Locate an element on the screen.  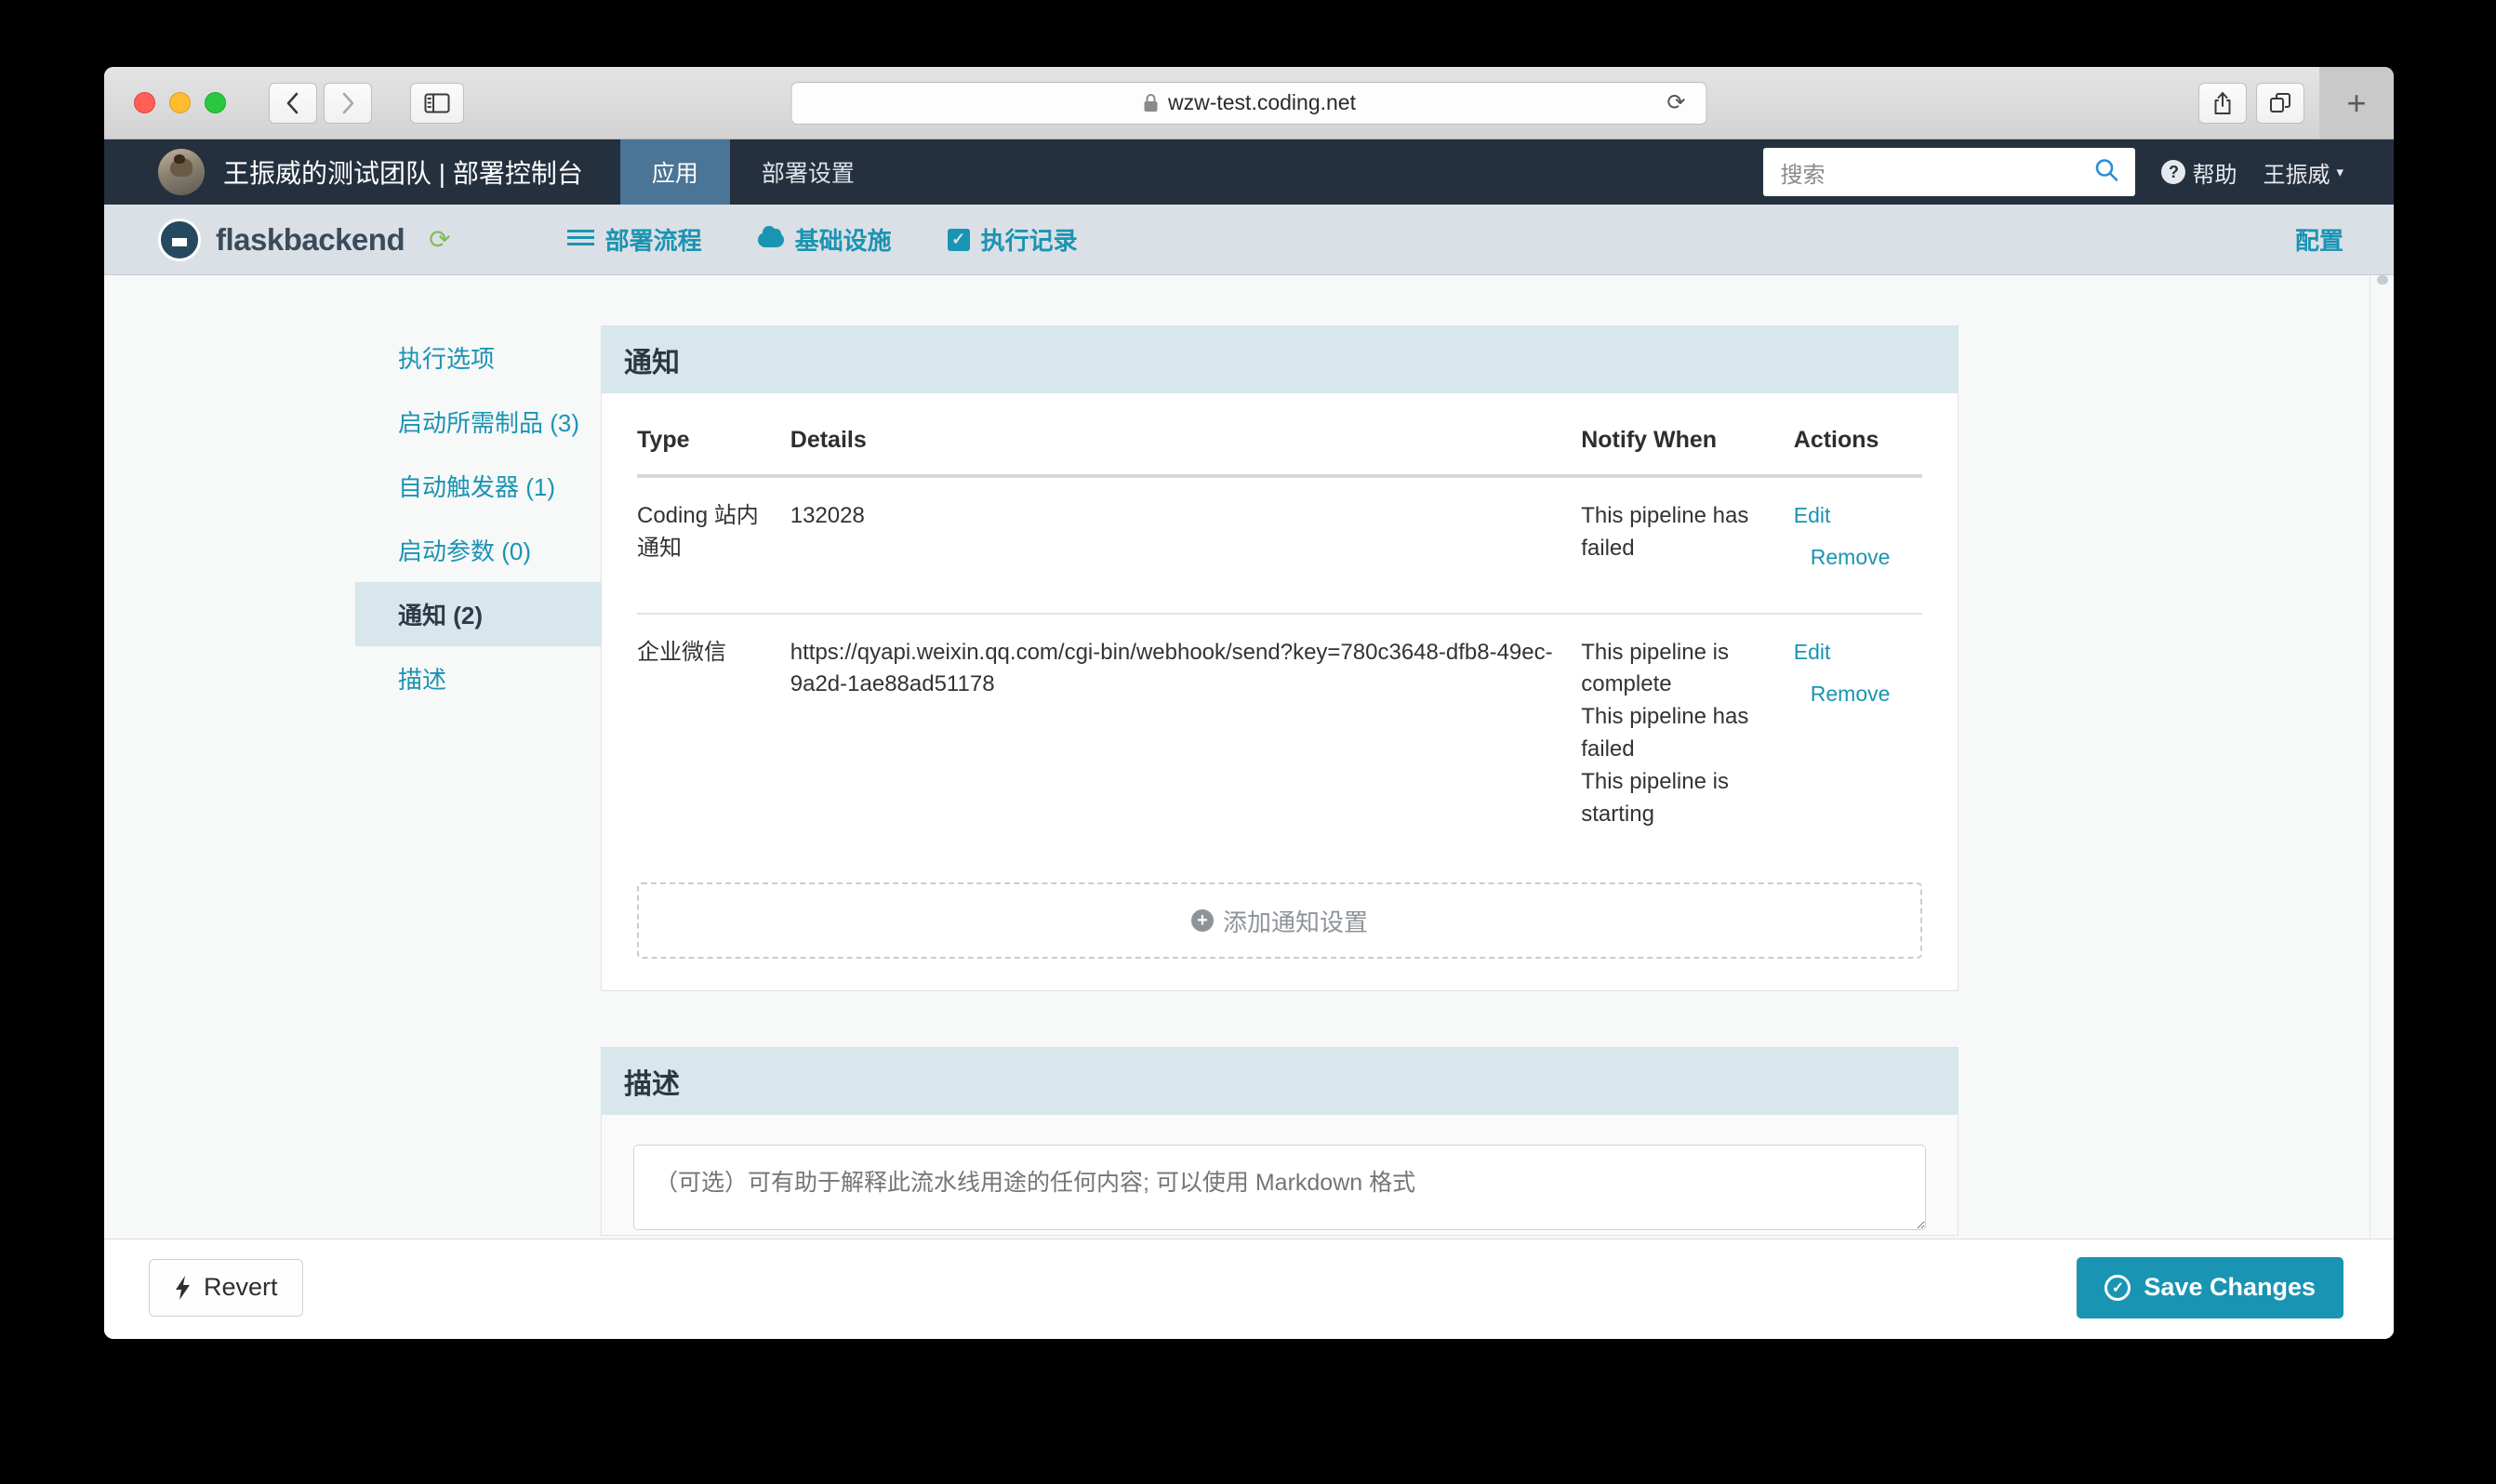
tab-overview-icon is located at coordinates (2280, 102).